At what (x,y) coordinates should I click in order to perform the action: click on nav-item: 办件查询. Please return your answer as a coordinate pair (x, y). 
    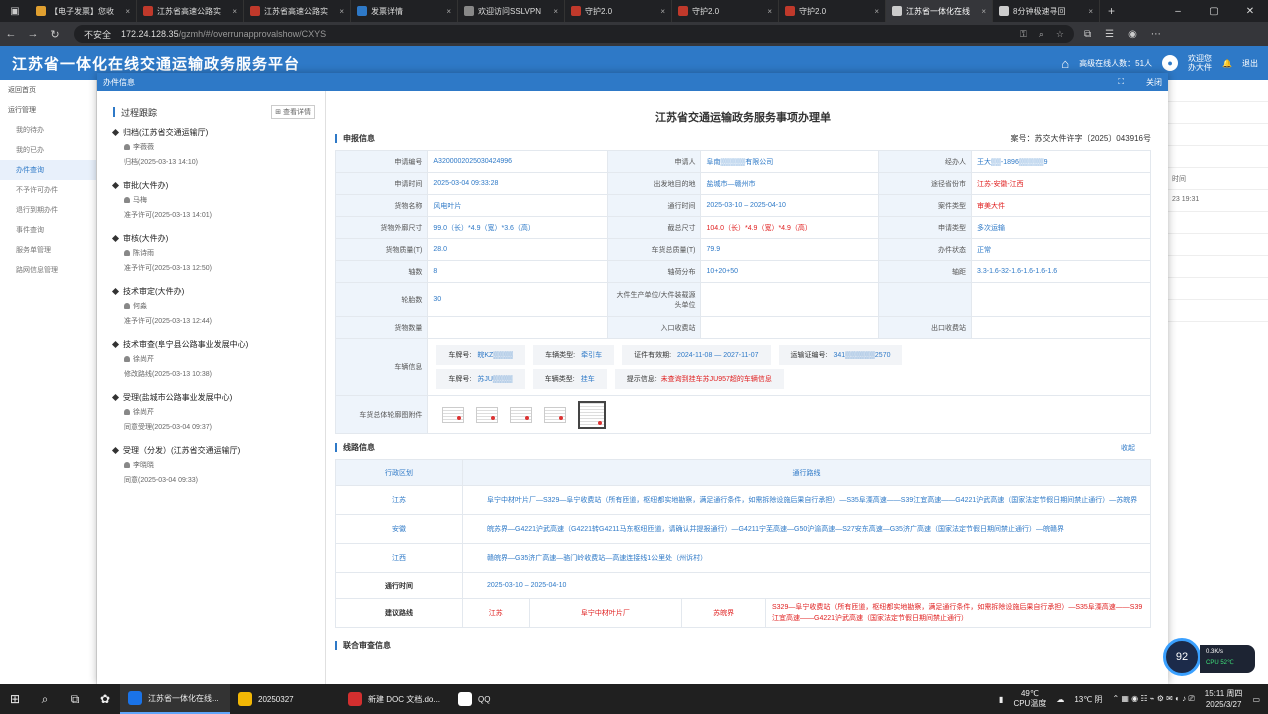
    Looking at the image, I should click on (48, 170).